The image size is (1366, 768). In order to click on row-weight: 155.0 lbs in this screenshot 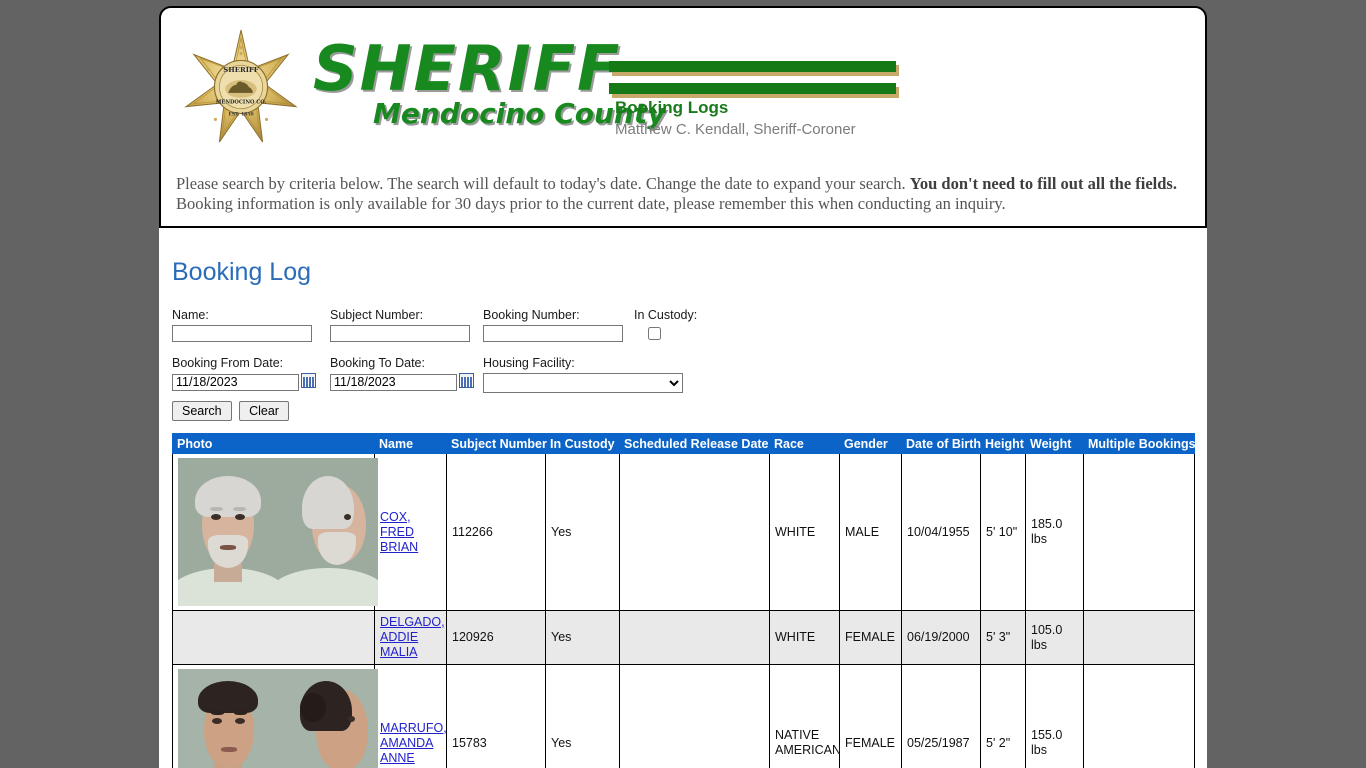, I will do `click(1054, 716)`.